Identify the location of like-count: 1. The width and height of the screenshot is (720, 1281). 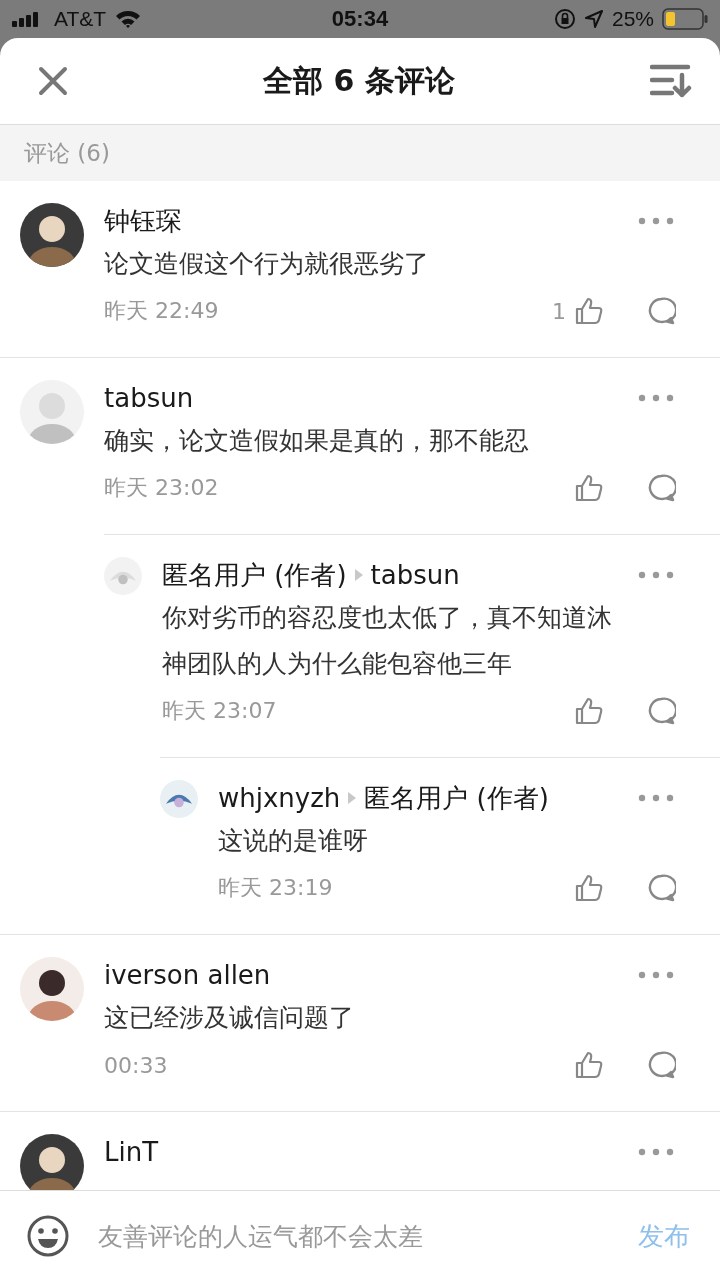
(559, 311).